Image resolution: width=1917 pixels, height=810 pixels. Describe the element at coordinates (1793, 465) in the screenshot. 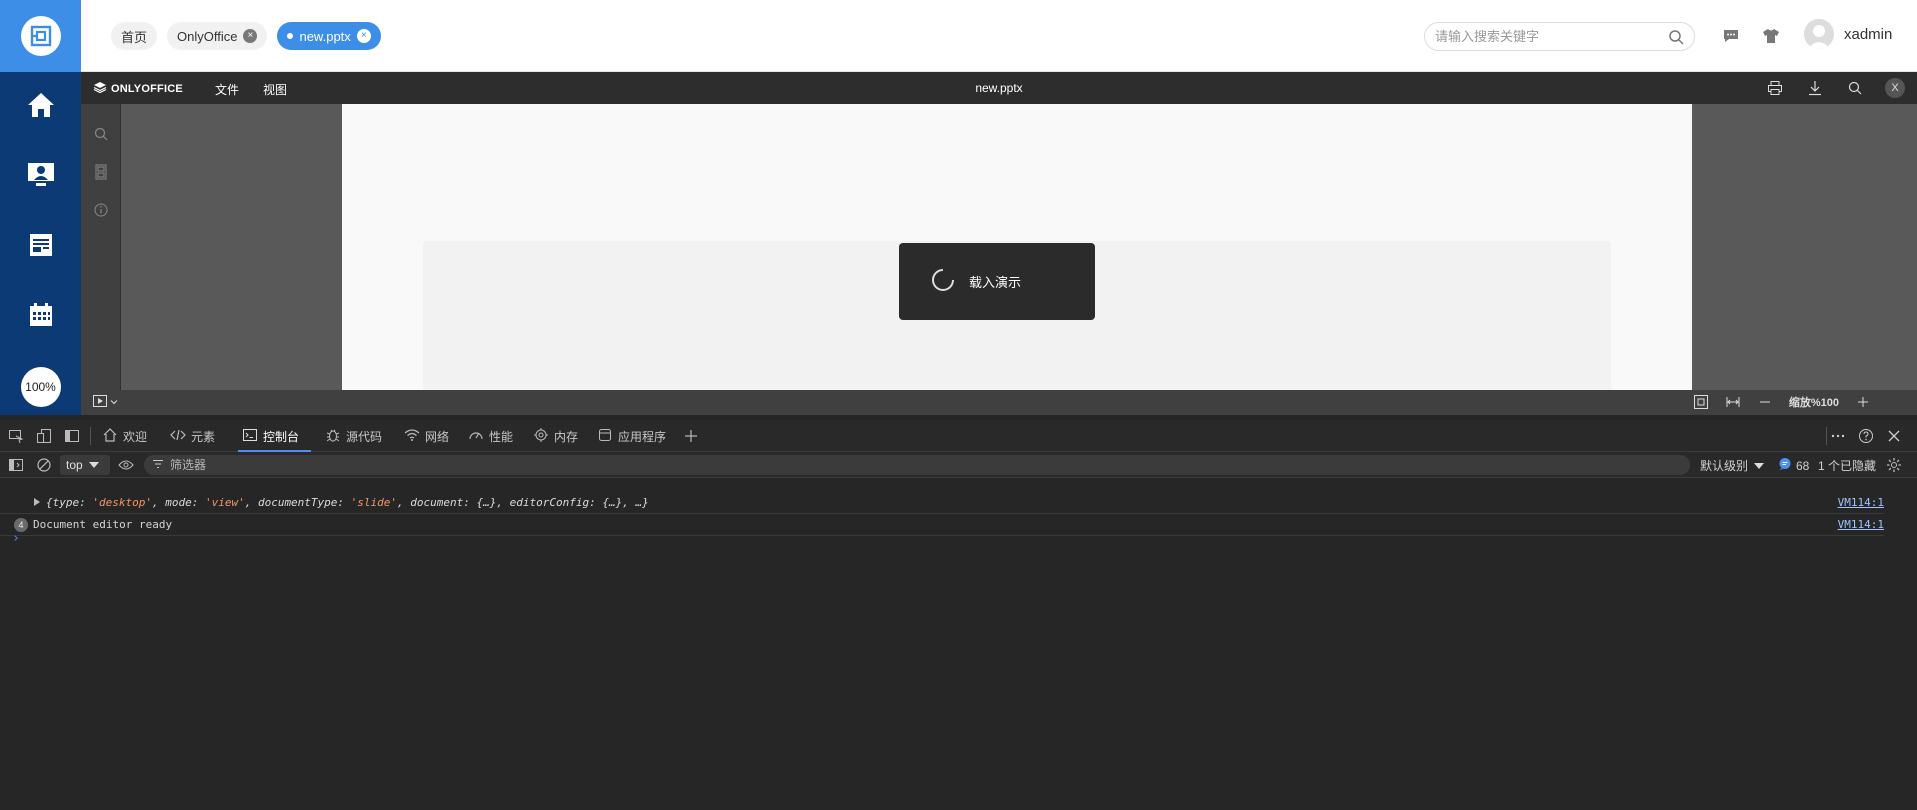

I see `message-count: 68` at that location.